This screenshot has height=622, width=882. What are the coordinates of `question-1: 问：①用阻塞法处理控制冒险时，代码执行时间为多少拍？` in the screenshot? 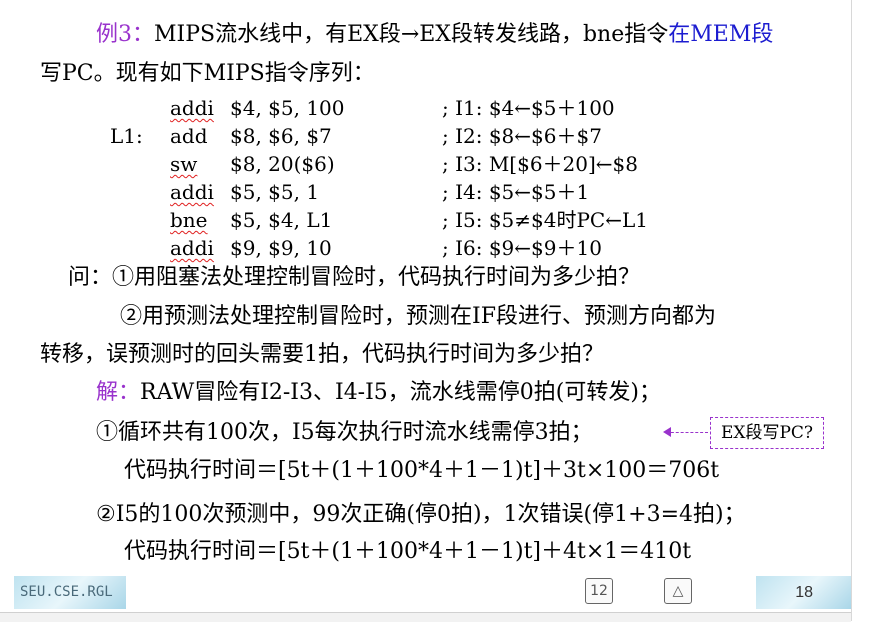 It's located at (354, 277).